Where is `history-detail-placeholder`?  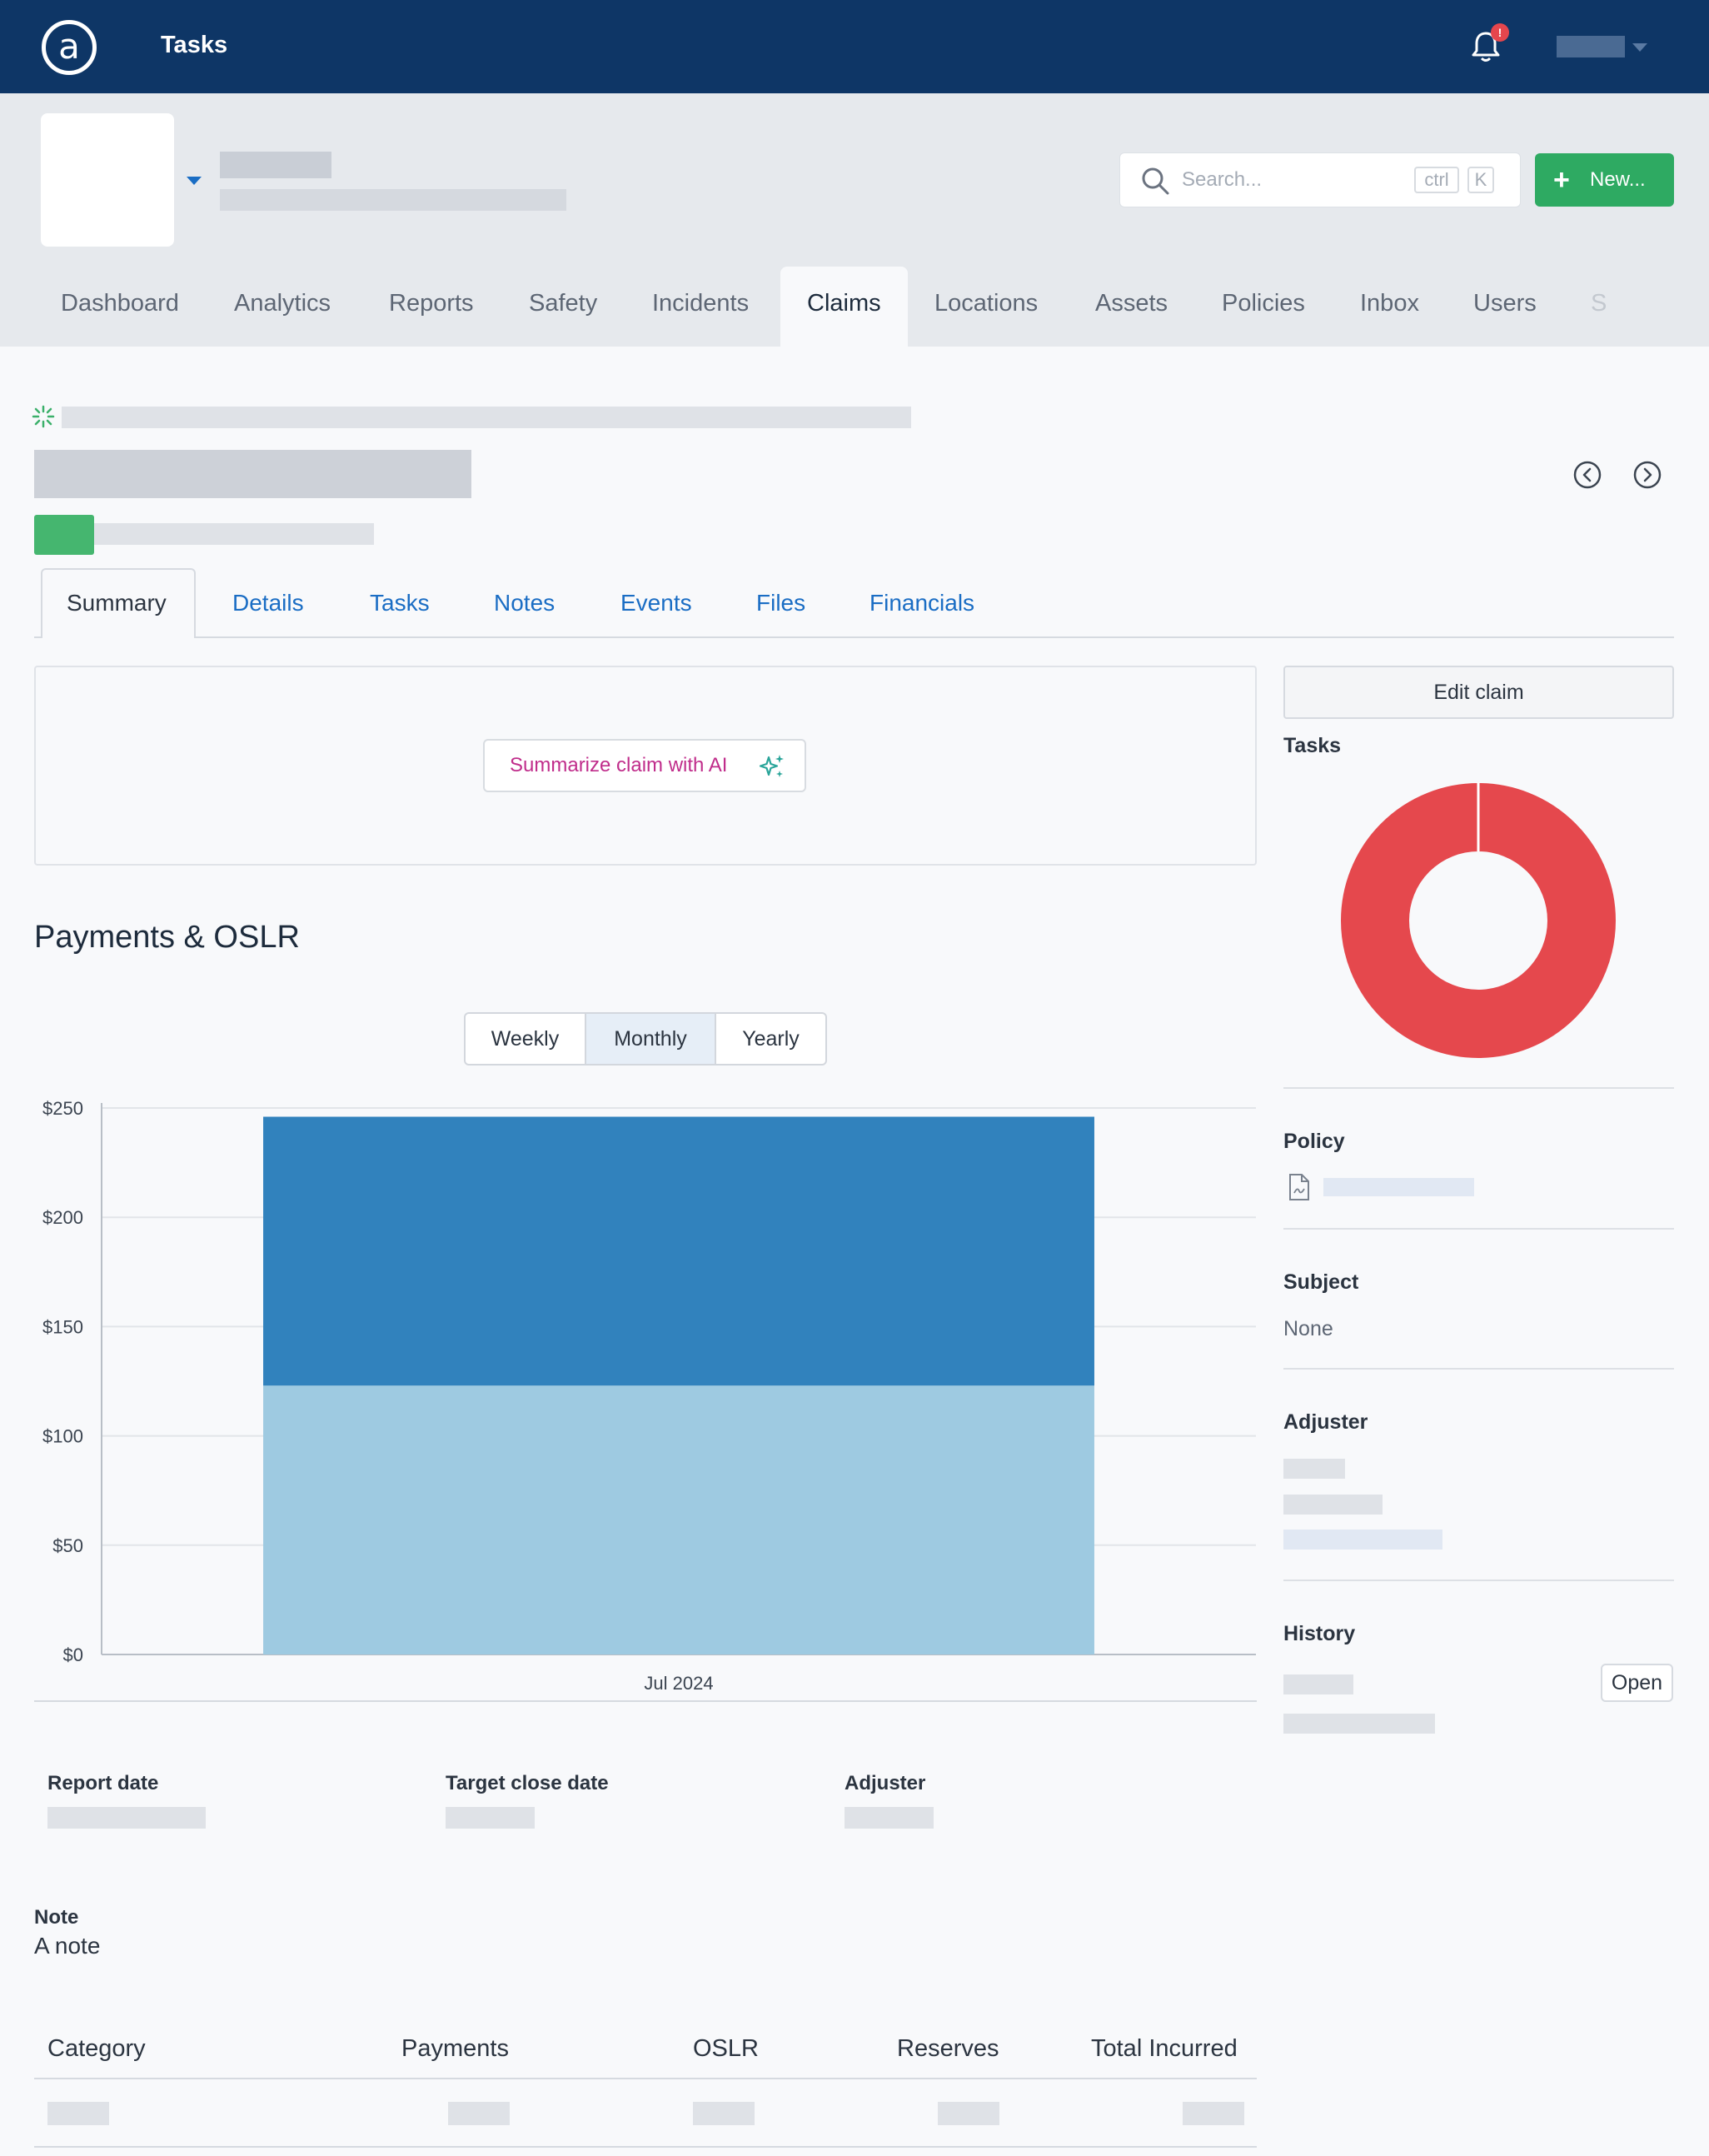
history-detail-placeholder is located at coordinates (1359, 1724).